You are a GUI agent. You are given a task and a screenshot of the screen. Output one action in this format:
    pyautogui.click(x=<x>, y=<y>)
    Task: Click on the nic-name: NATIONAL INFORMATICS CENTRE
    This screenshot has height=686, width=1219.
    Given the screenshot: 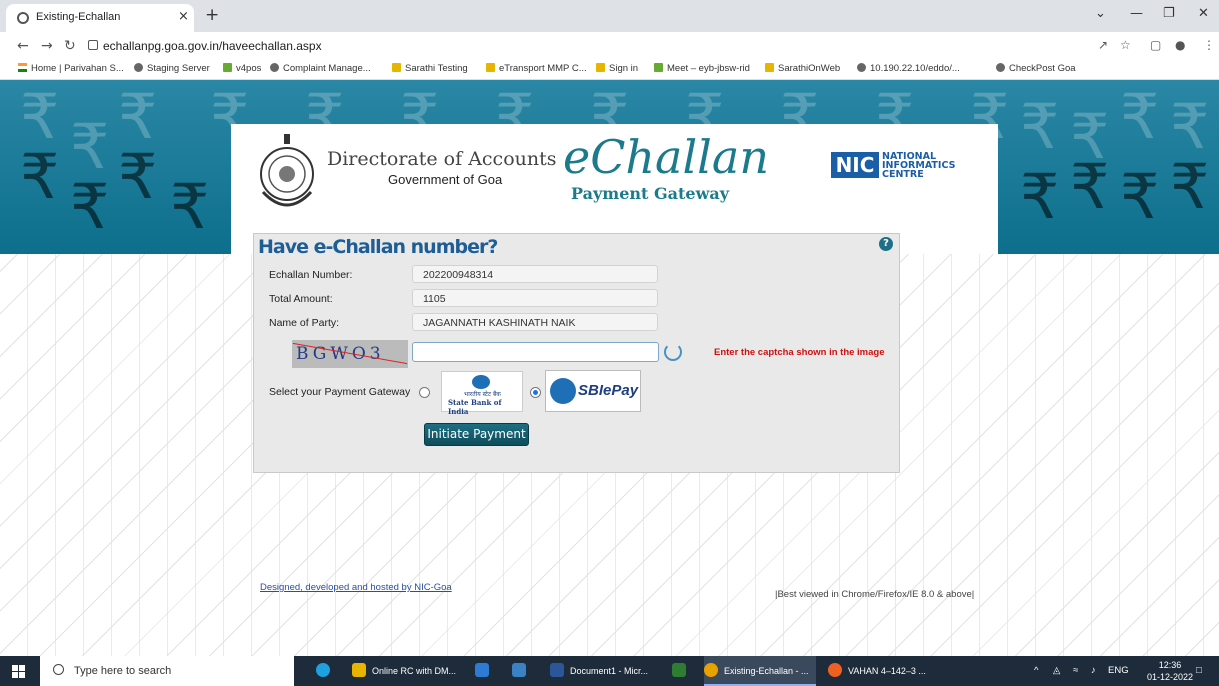 What is the action you would take?
    pyautogui.click(x=919, y=165)
    